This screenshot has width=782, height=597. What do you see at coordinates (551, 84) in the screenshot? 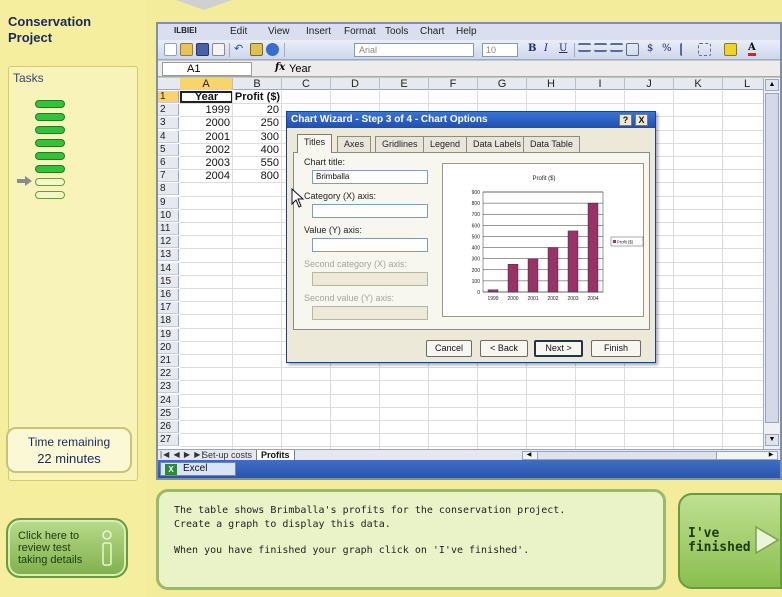
I see `column-header-h: H` at bounding box center [551, 84].